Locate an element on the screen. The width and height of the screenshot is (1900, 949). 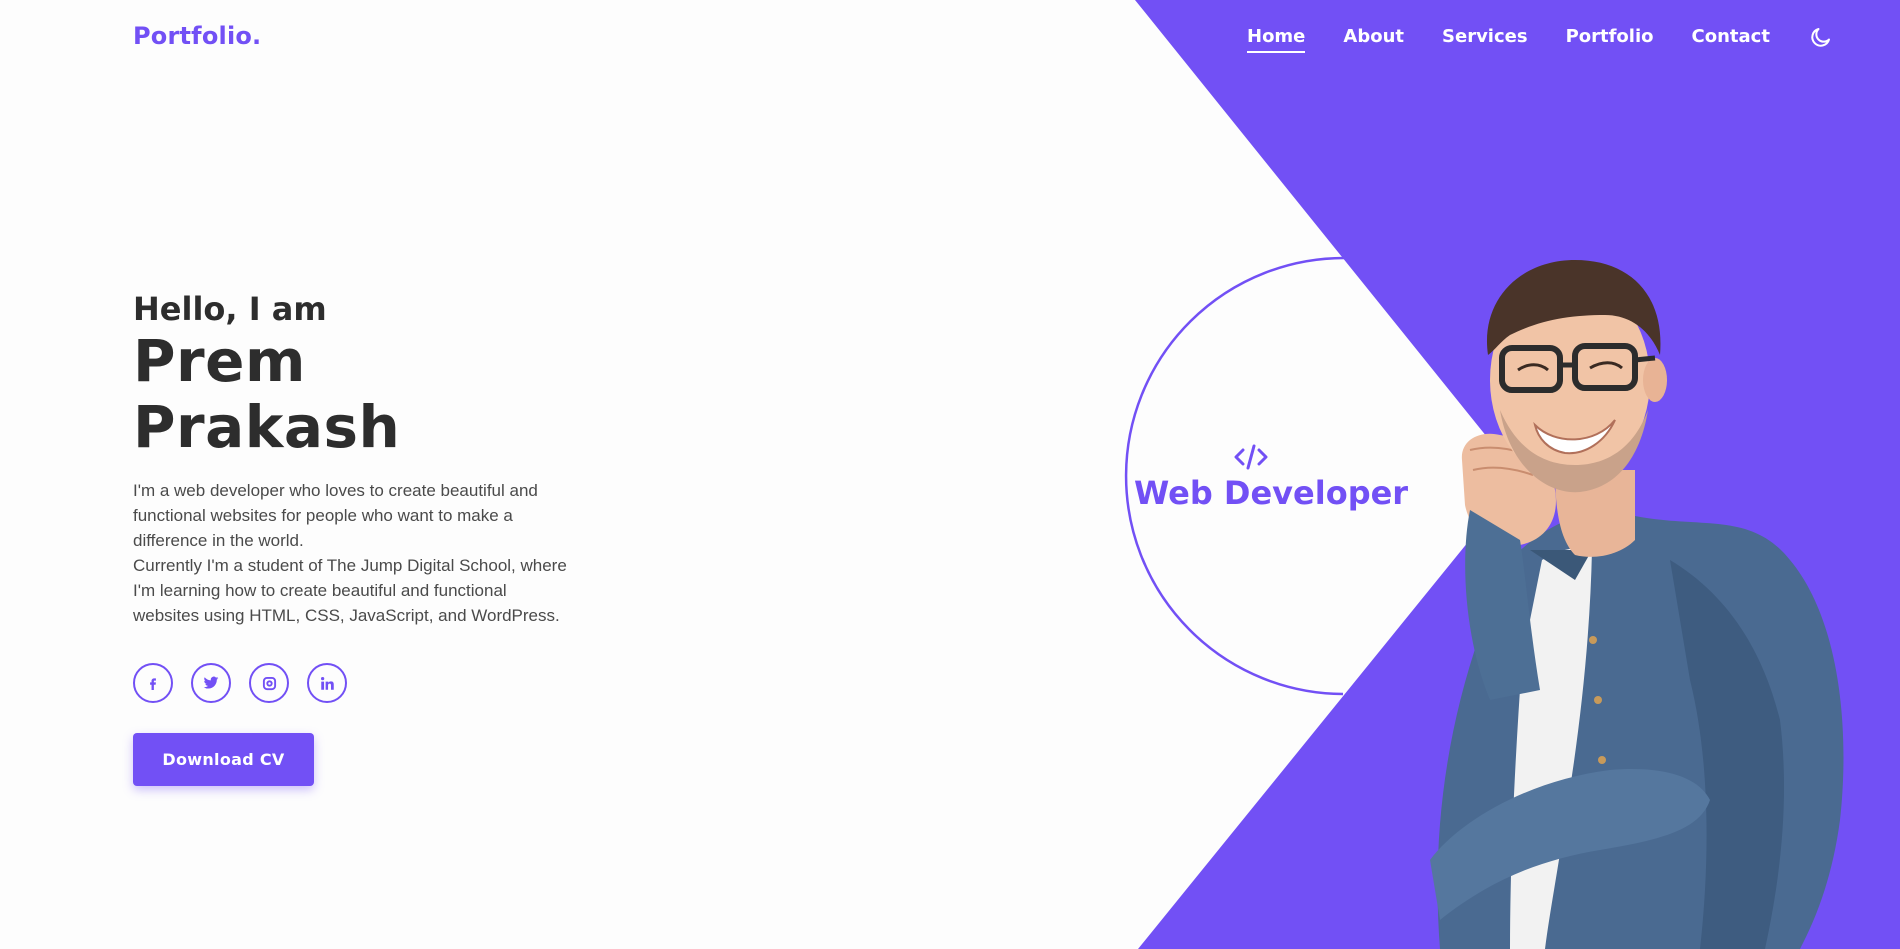
main-nav: Home About Services Portfolio Contact is located at coordinates (1540, 39).